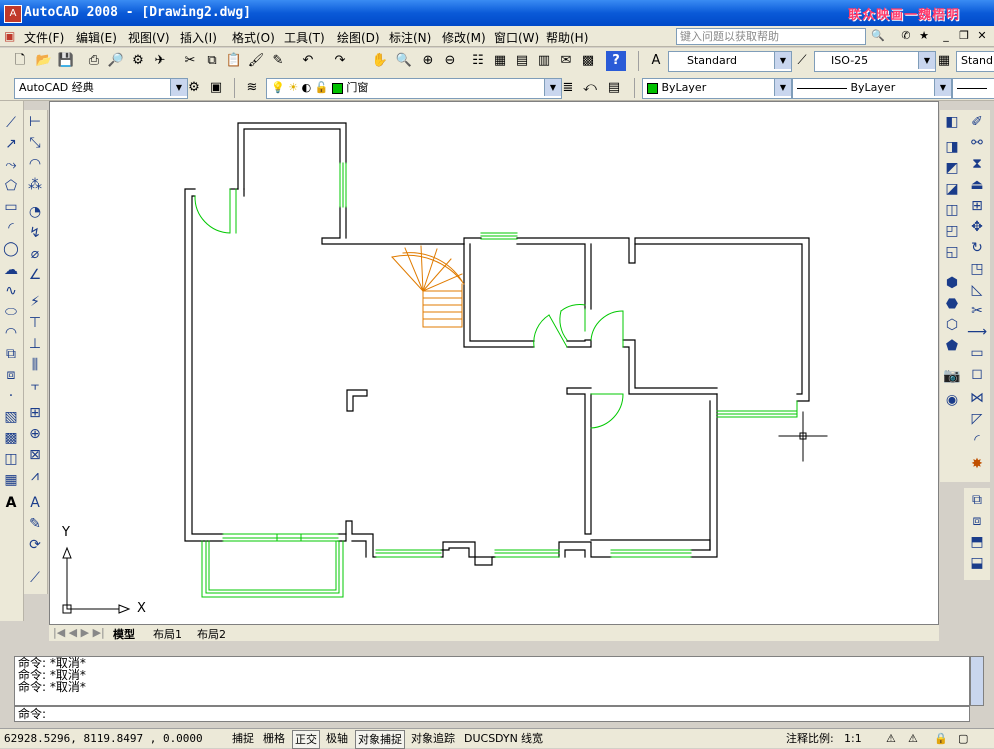  Describe the element at coordinates (802, 61) in the screenshot. I see `dim-style-icon: ⟋` at that location.